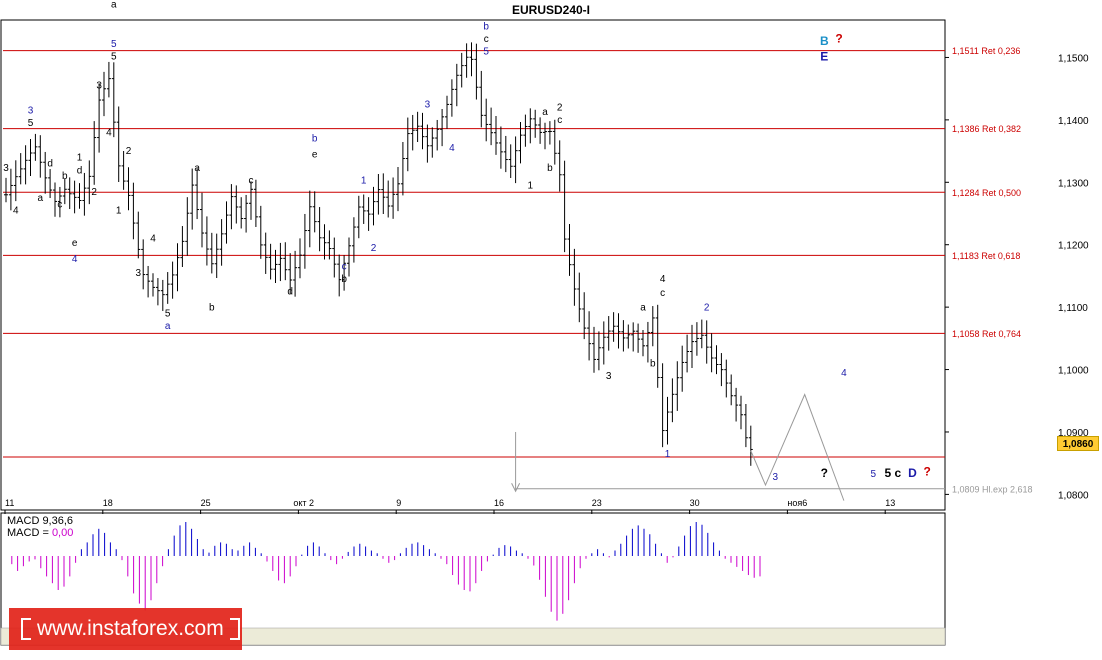 This screenshot has width=1102, height=660. I want to click on wave-label-15: 5, so click(114, 44).